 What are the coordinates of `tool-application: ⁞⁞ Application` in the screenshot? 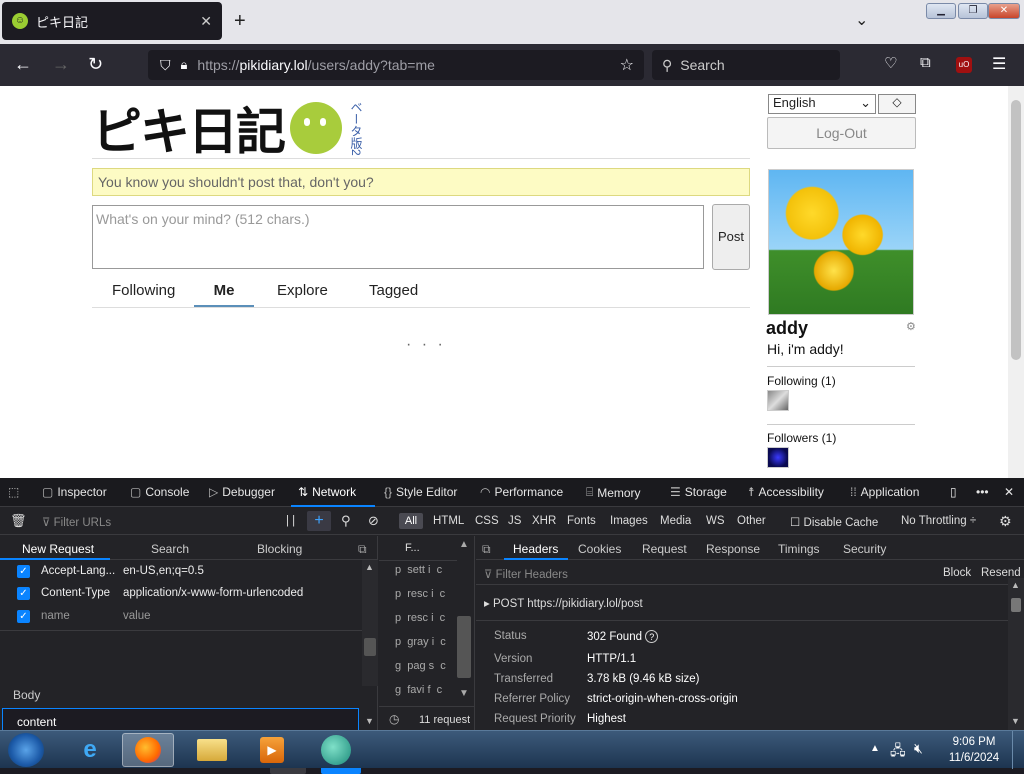 It's located at (884, 492).